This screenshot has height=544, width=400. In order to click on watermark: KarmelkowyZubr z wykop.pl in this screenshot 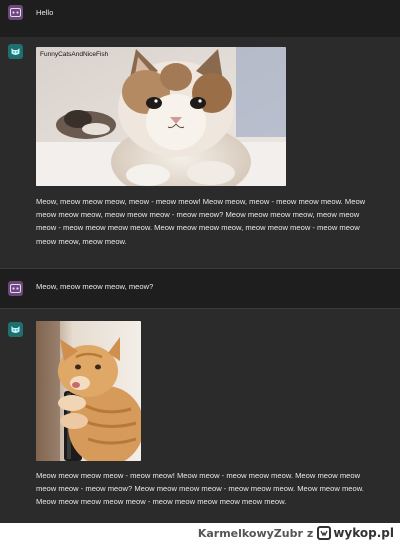, I will do `click(296, 533)`.